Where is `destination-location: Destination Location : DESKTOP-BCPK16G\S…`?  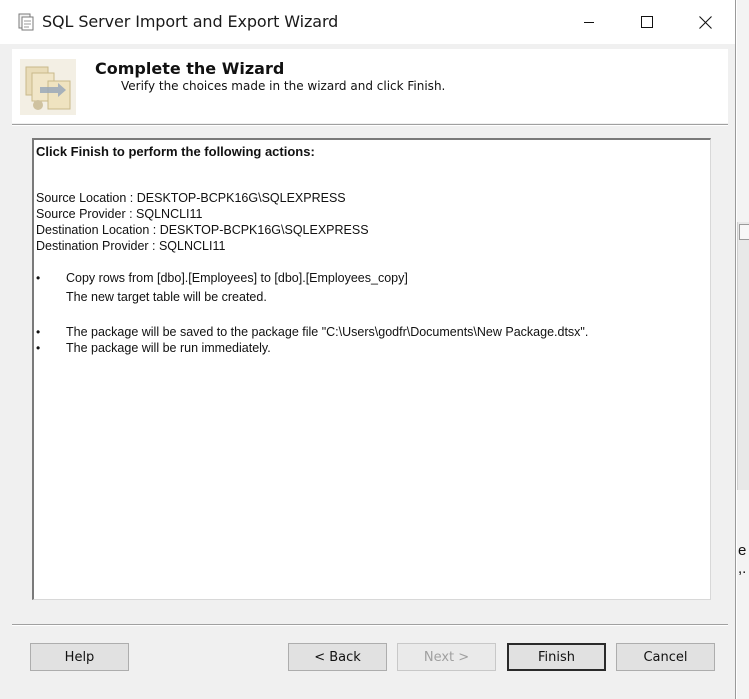
destination-location: Destination Location : DESKTOP-BCPK16G\S… is located at coordinates (202, 230).